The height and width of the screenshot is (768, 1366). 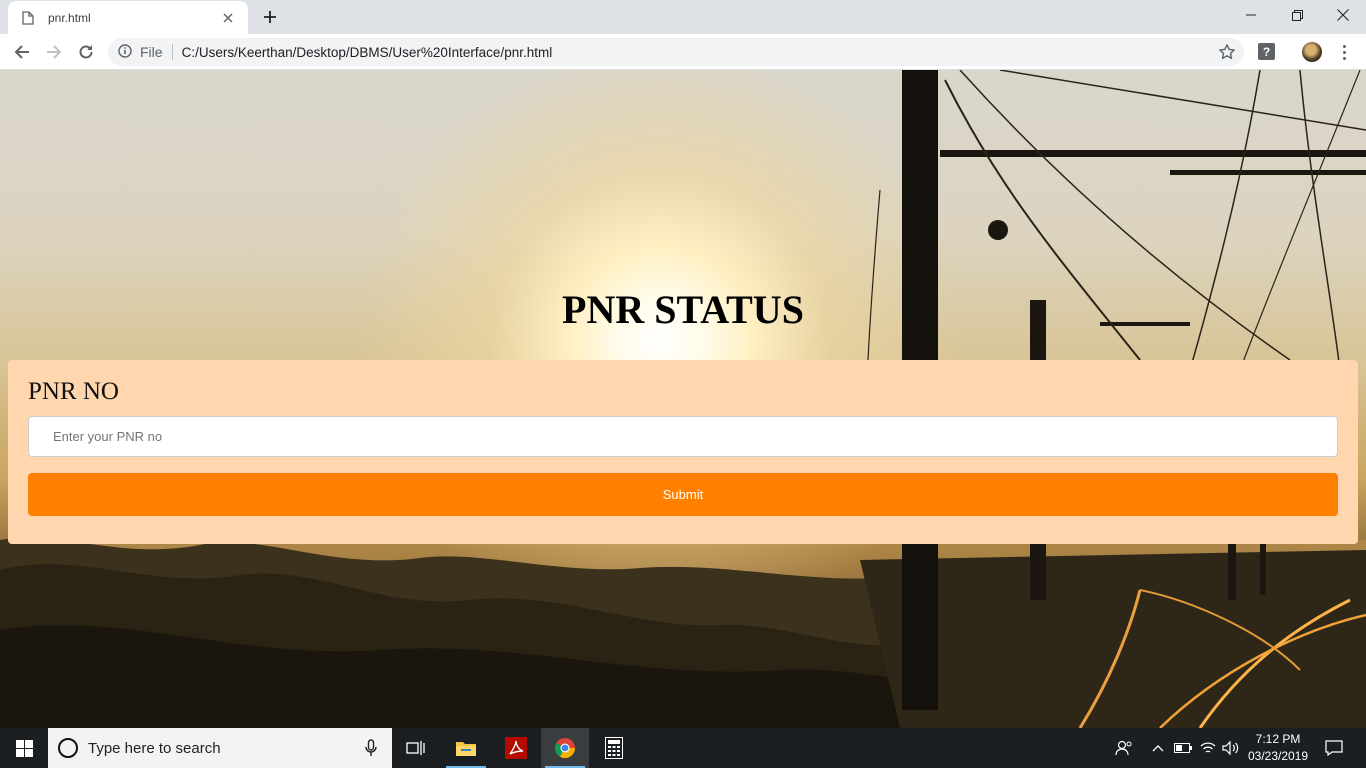 I want to click on submit-button: Submit, so click(x=683, y=494).